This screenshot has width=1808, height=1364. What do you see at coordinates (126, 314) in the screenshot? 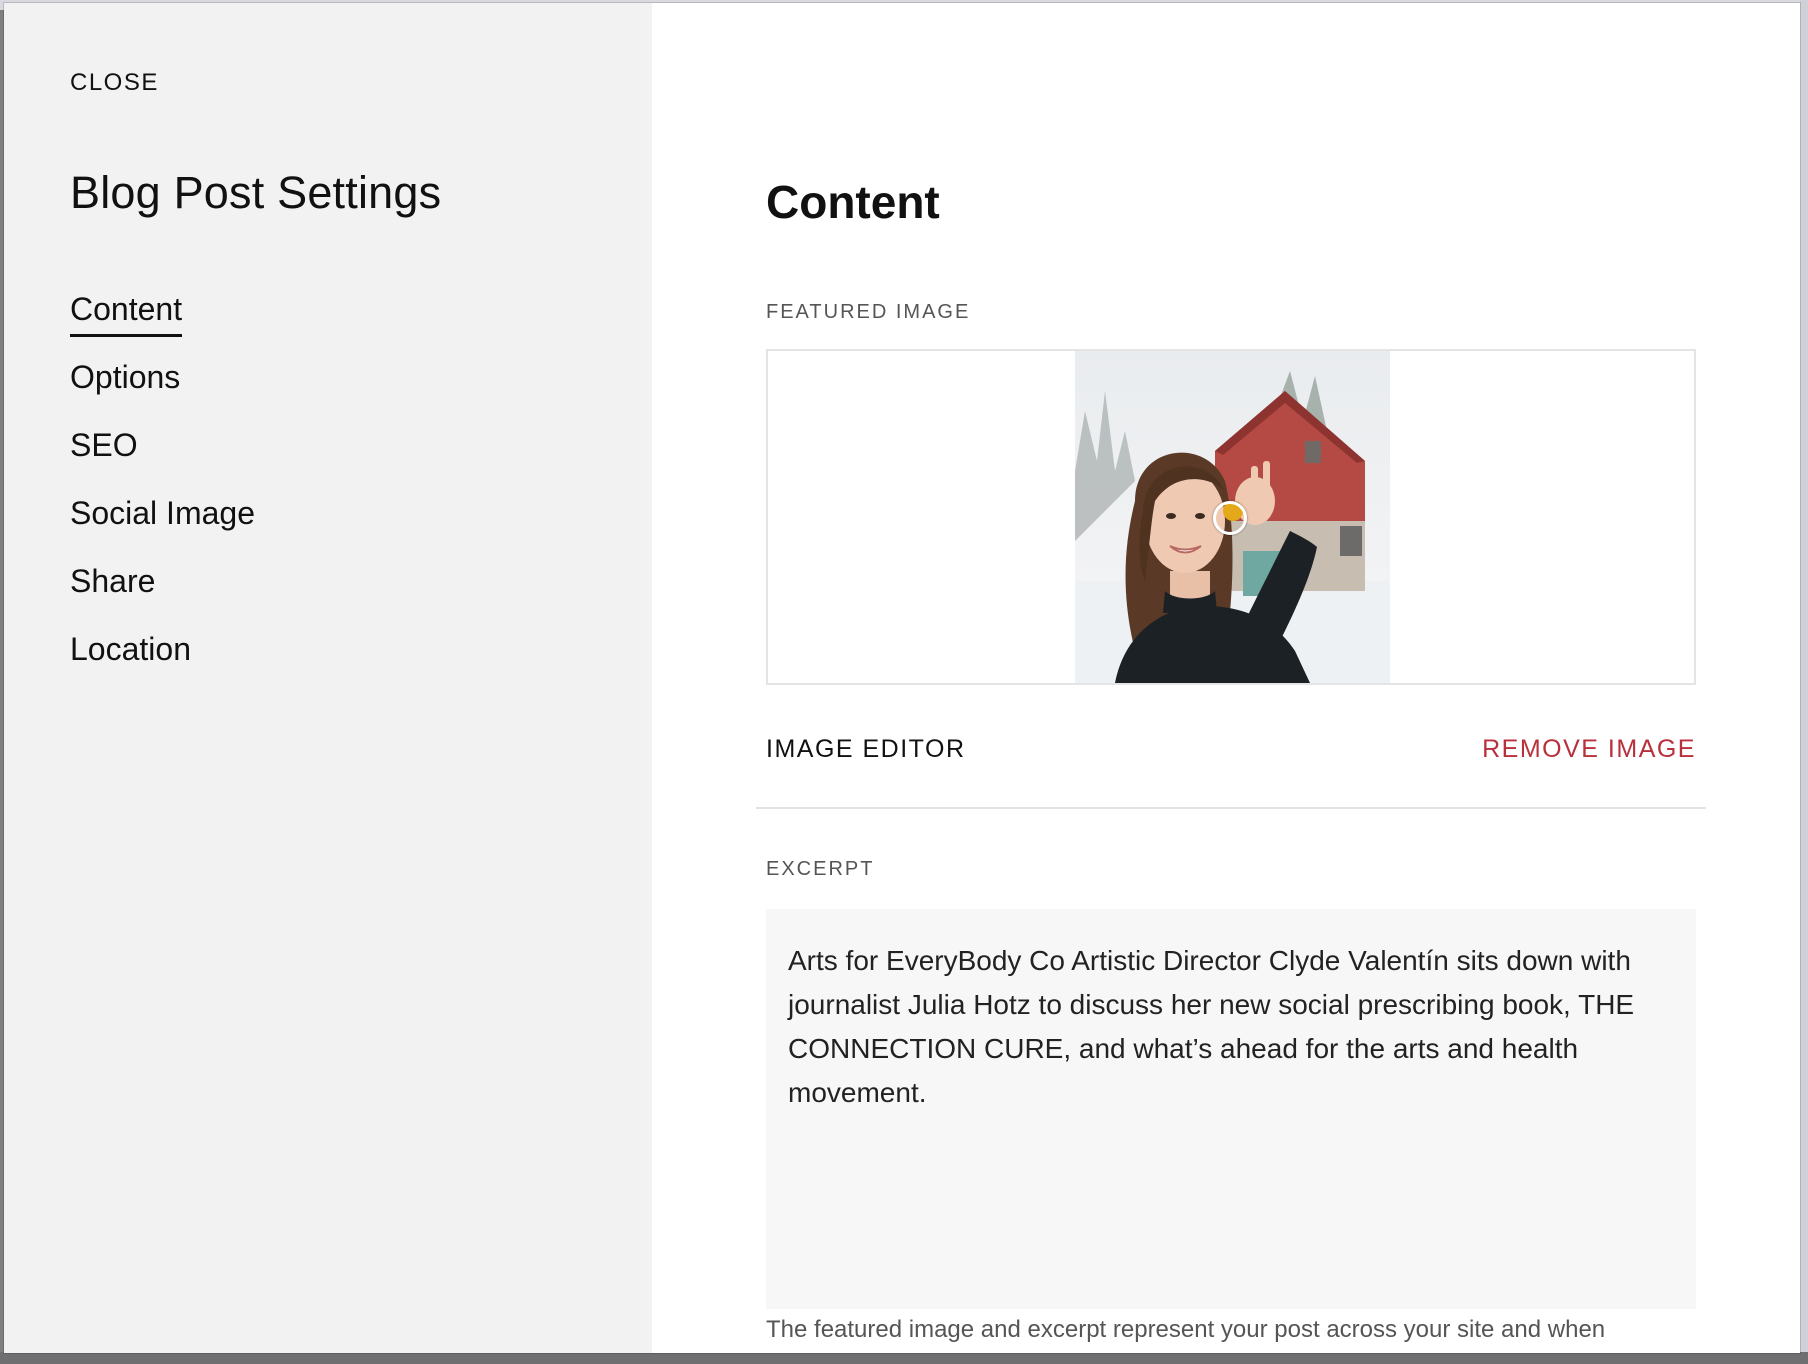
I see `nav-item-label: Content` at bounding box center [126, 314].